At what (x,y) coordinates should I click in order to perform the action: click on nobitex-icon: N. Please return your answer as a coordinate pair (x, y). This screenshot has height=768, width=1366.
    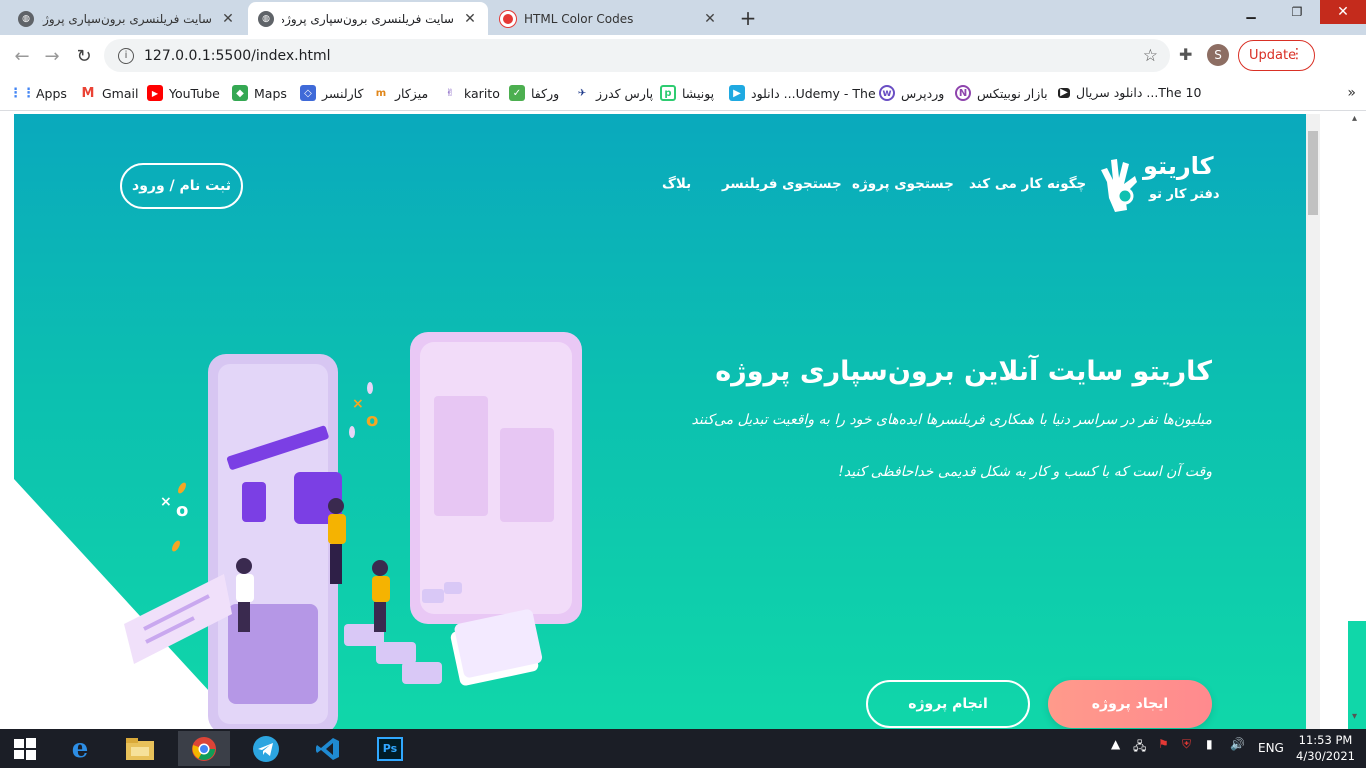
    Looking at the image, I should click on (963, 93).